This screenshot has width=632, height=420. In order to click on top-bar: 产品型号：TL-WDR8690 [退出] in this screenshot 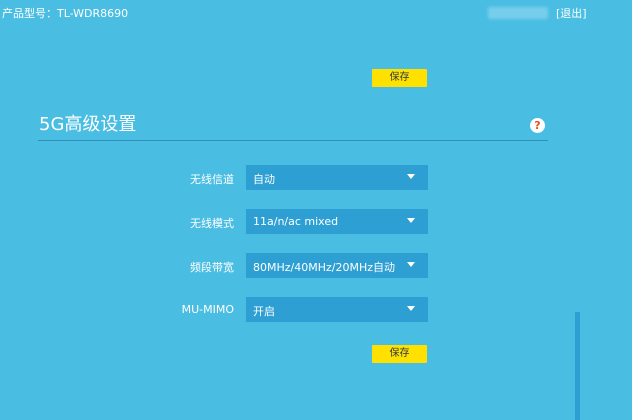, I will do `click(316, 12)`.